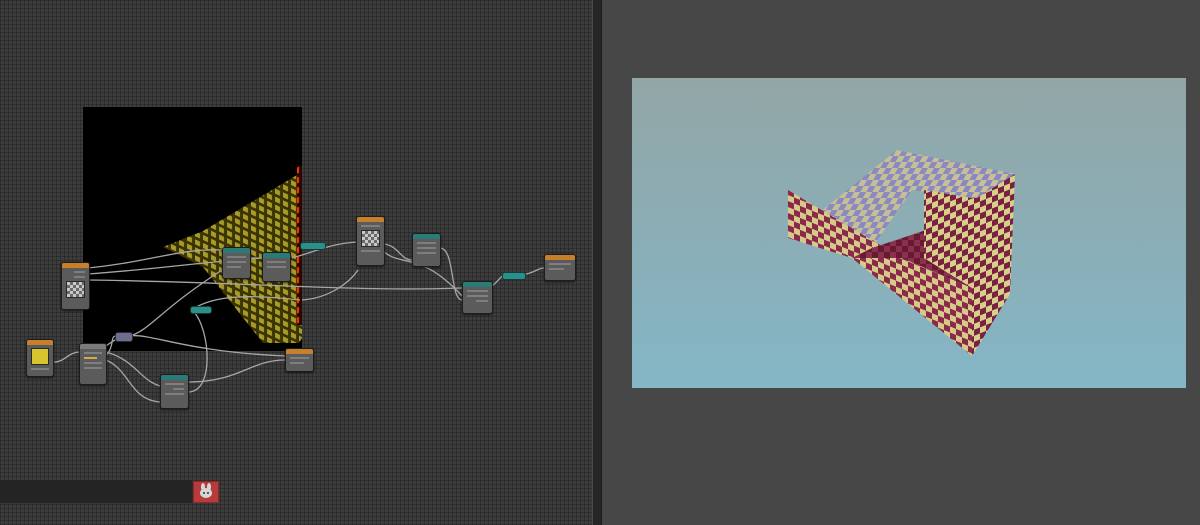  Describe the element at coordinates (597, 262) in the screenshot. I see `panel-splitter` at that location.